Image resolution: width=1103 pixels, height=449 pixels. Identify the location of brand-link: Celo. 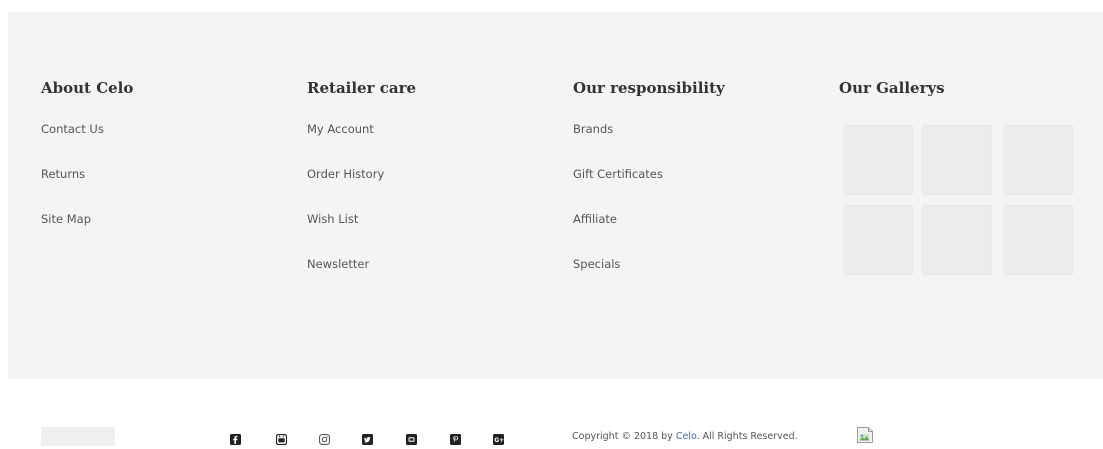
(686, 436).